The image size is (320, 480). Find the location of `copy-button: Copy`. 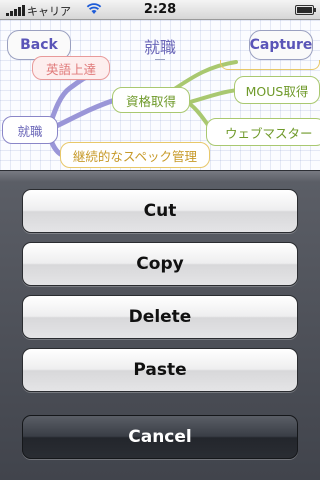

copy-button: Copy is located at coordinates (160, 264).